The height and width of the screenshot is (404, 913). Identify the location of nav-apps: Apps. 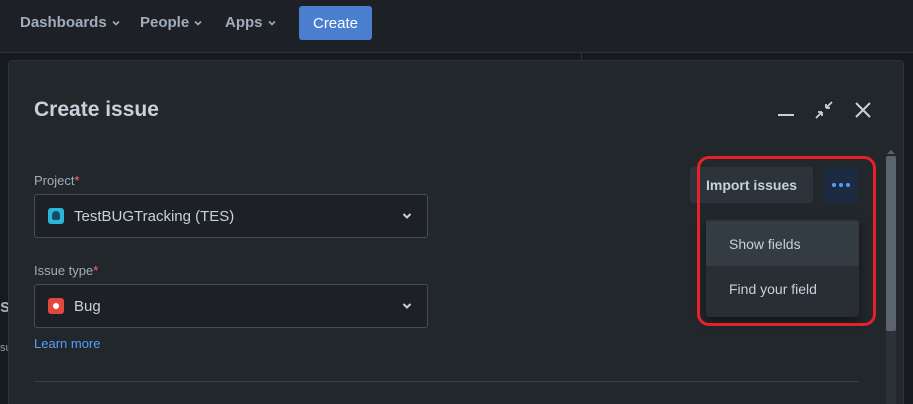
(251, 22).